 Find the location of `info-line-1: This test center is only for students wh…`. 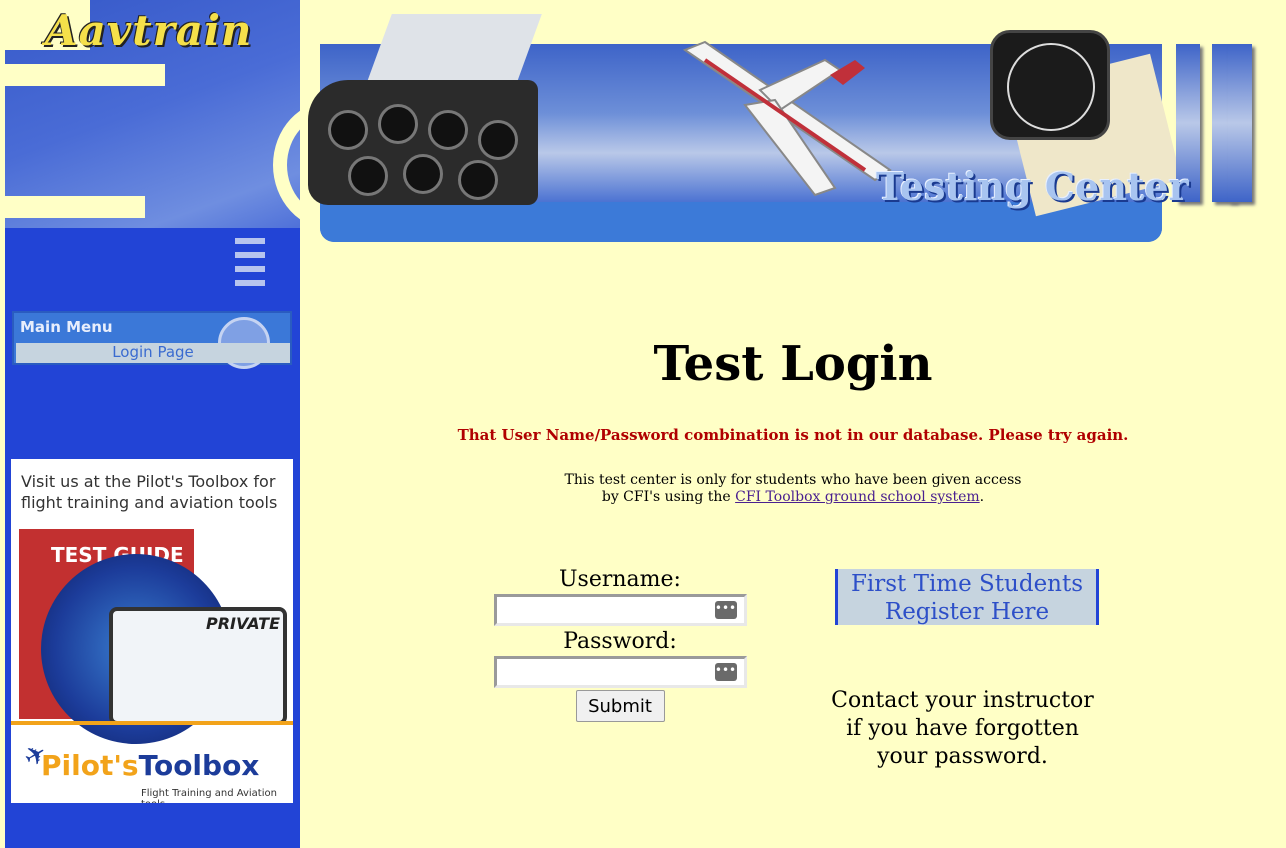

info-line-1: This test center is only for students wh… is located at coordinates (793, 480).